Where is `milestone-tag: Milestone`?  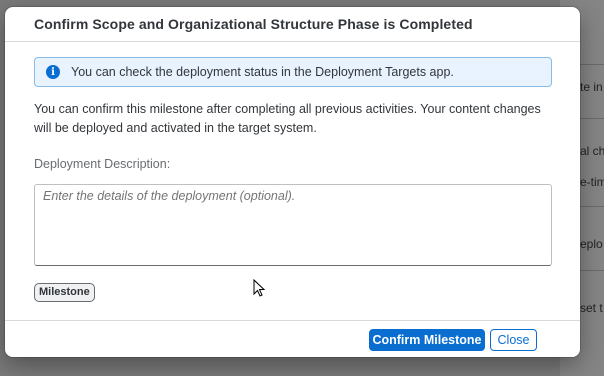 milestone-tag: Milestone is located at coordinates (64, 292).